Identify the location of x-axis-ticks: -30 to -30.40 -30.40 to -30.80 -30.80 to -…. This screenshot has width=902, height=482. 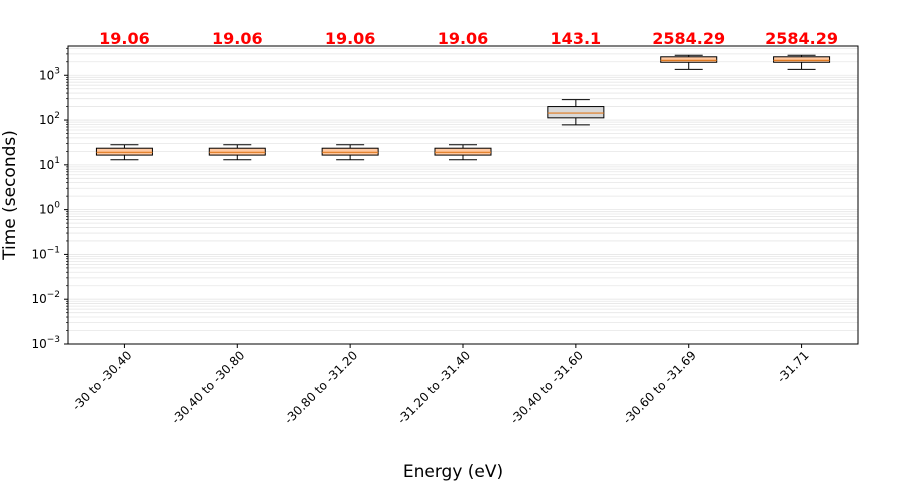
(441, 385).